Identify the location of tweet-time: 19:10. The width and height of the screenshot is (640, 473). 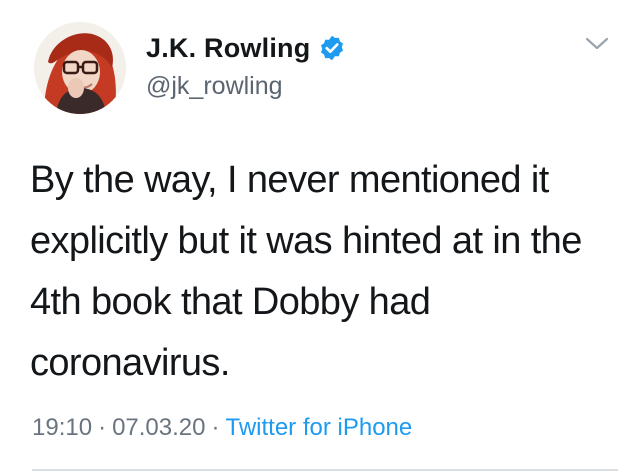
(62, 427).